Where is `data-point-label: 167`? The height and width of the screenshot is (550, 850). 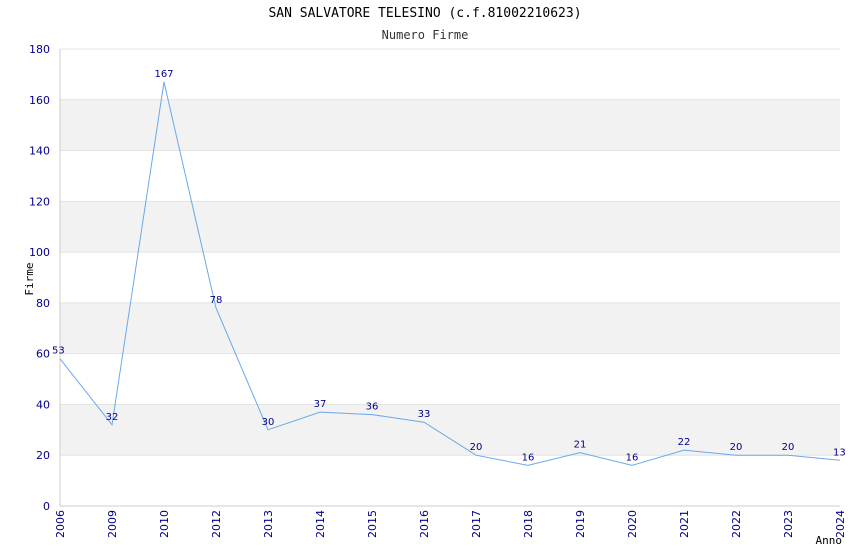 data-point-label: 167 is located at coordinates (163, 74).